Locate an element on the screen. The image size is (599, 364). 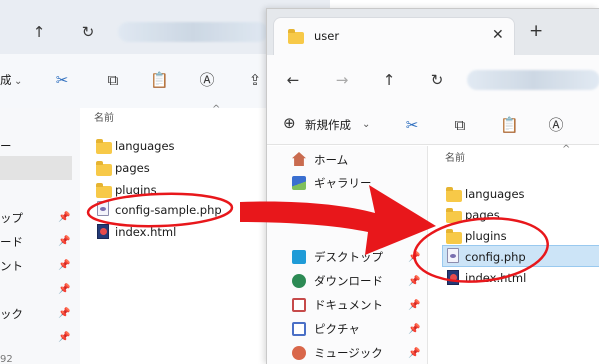
red-arrow is located at coordinates (338, 220).